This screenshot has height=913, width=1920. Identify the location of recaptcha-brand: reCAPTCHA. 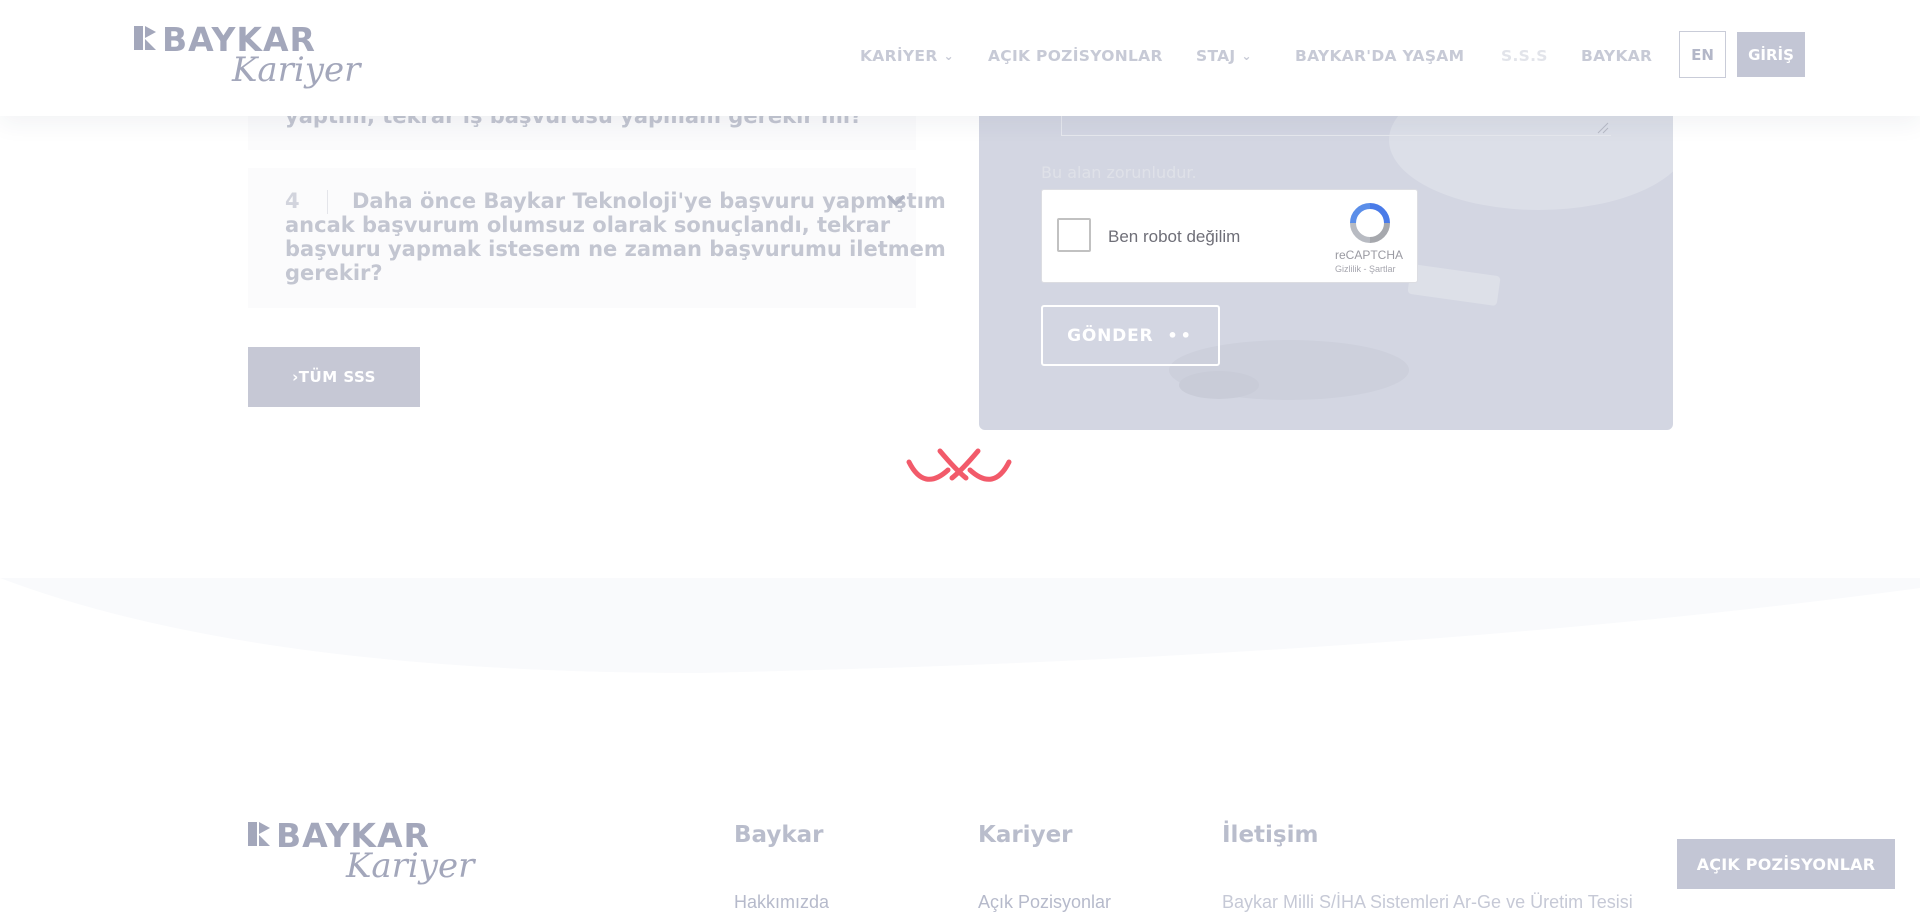
(1369, 255).